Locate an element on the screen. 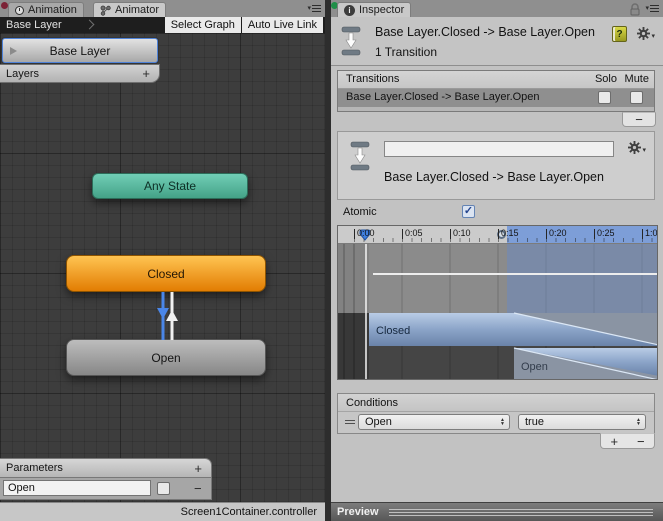  condition-value-dropdown: true ▲ ▼ is located at coordinates (582, 422).